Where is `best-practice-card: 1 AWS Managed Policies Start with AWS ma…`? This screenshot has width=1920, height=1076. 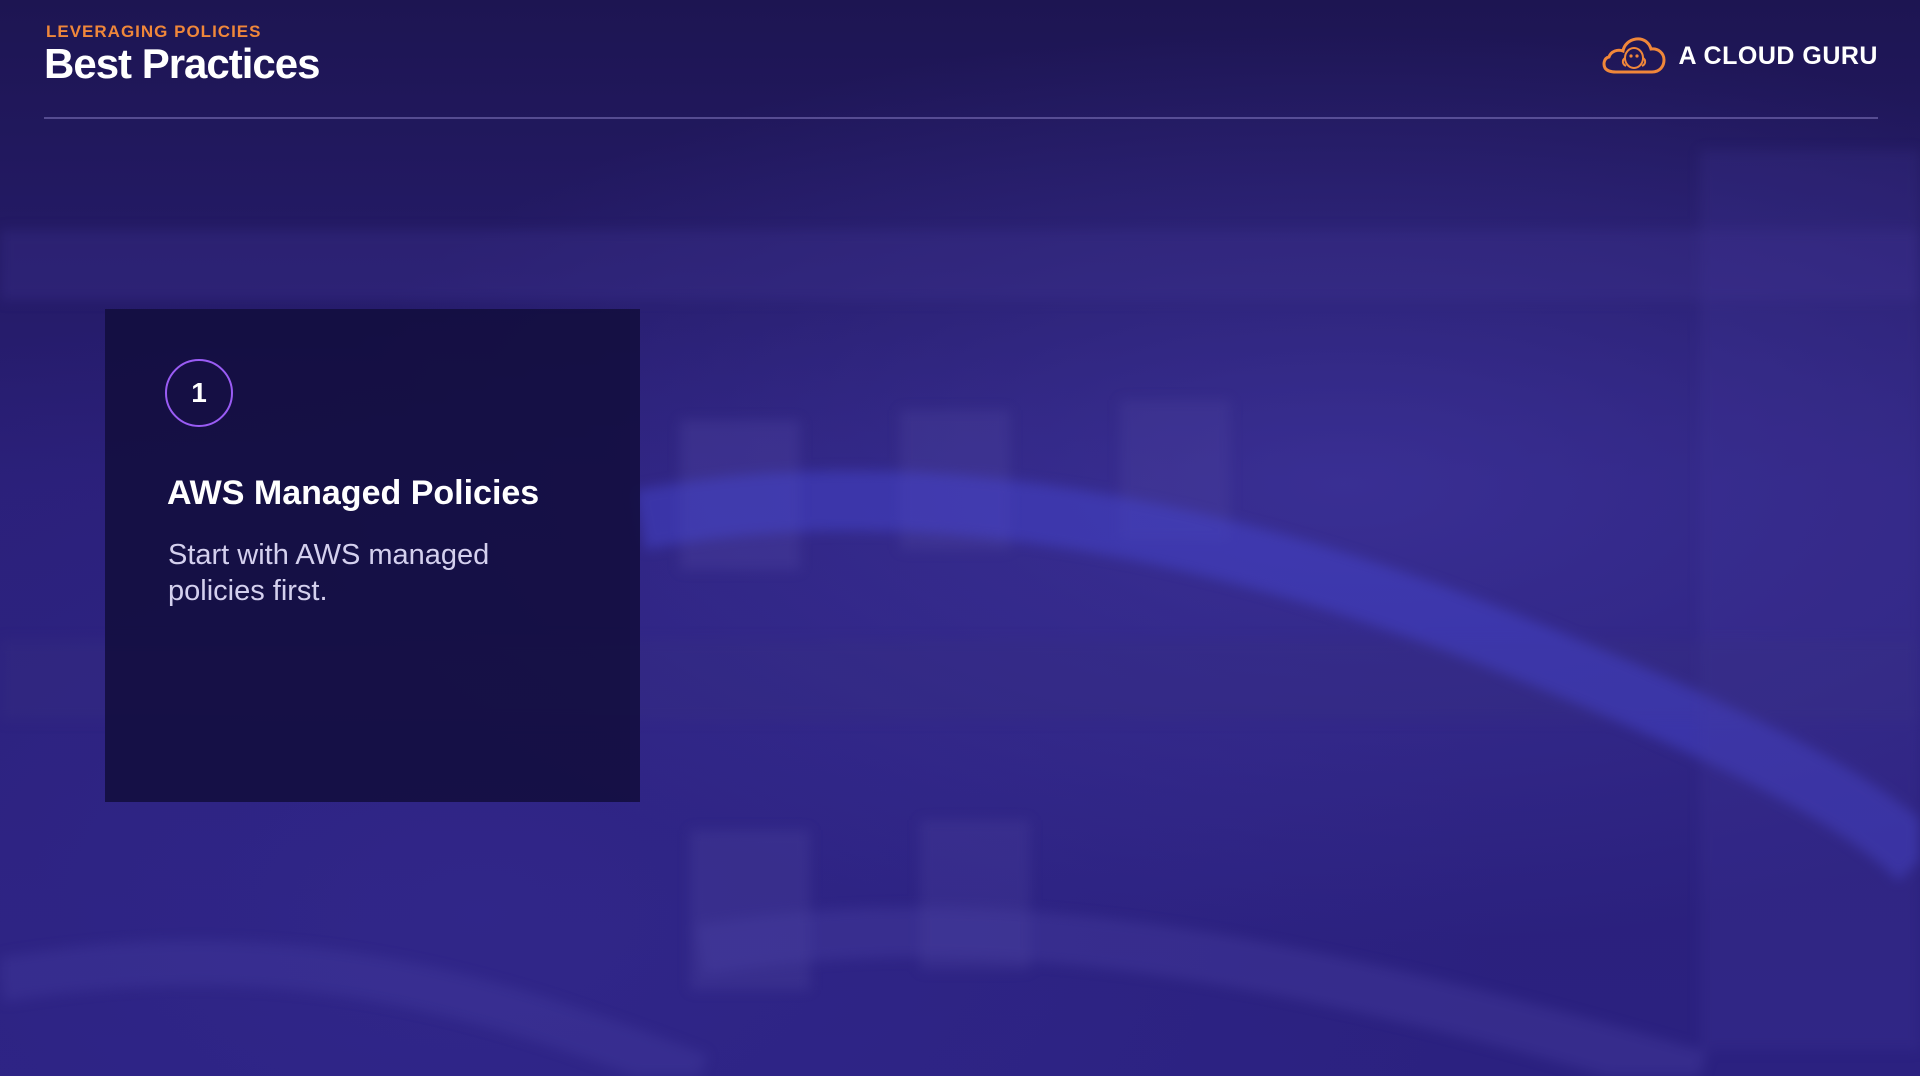
best-practice-card: 1 AWS Managed Policies Start with AWS ma… is located at coordinates (372, 555).